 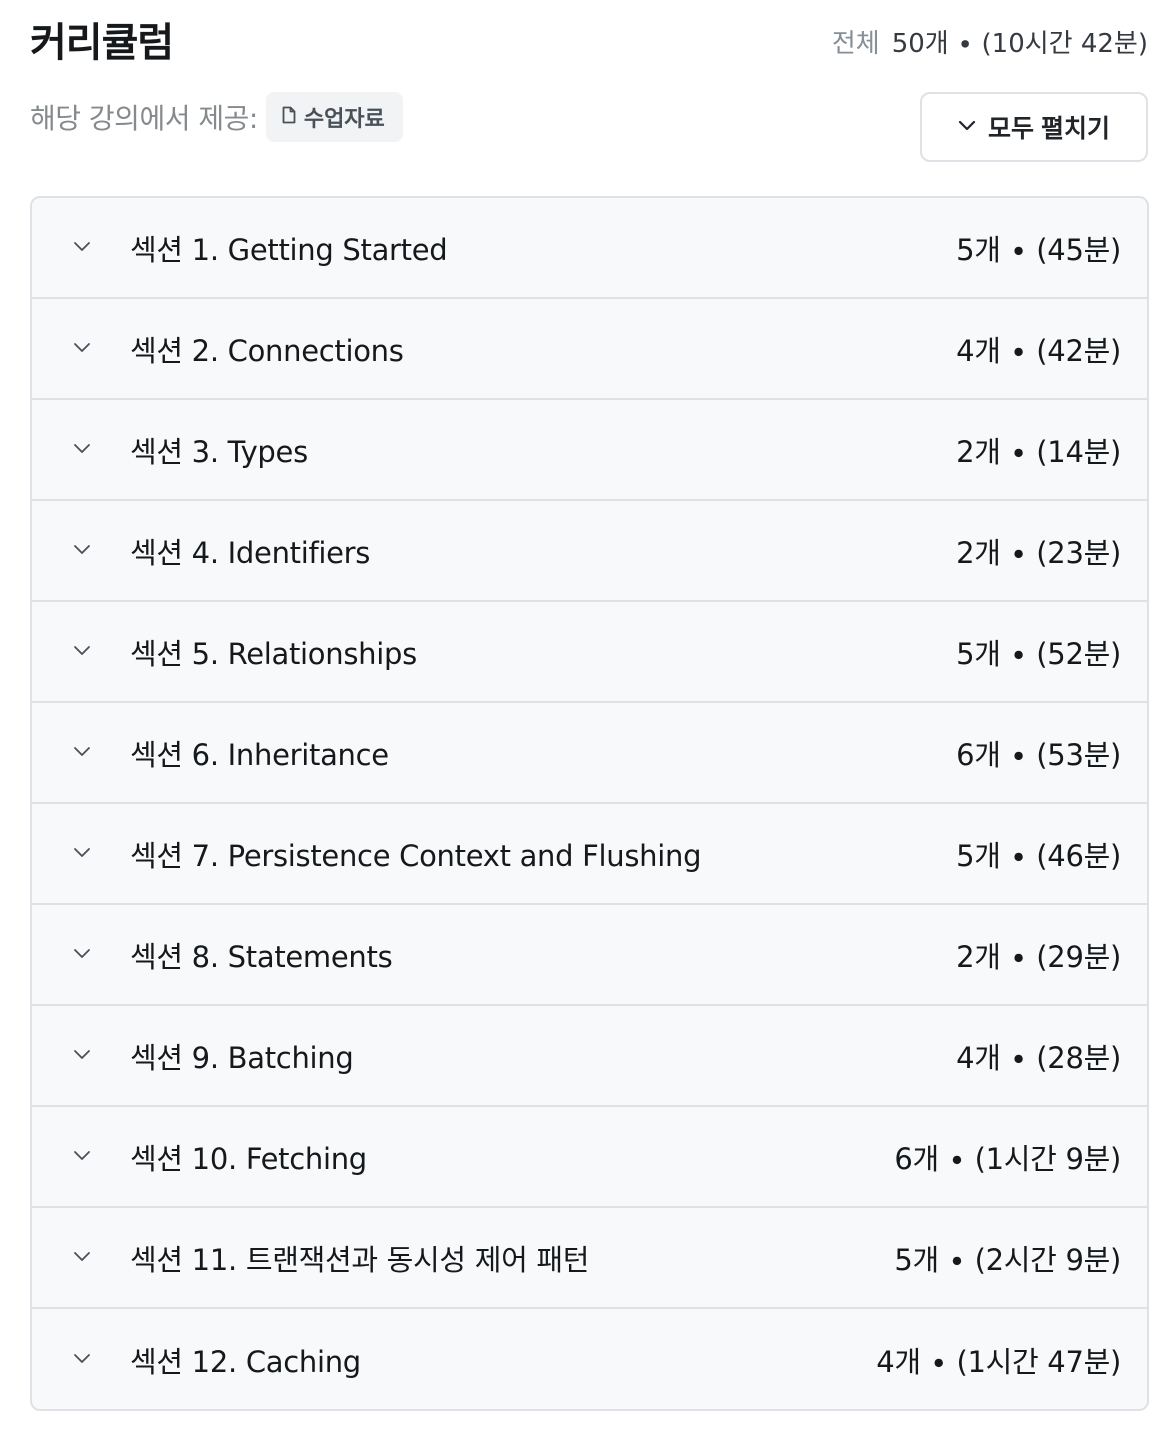 I want to click on section-meta: 2개 ∙ (29분), so click(x=1038, y=956).